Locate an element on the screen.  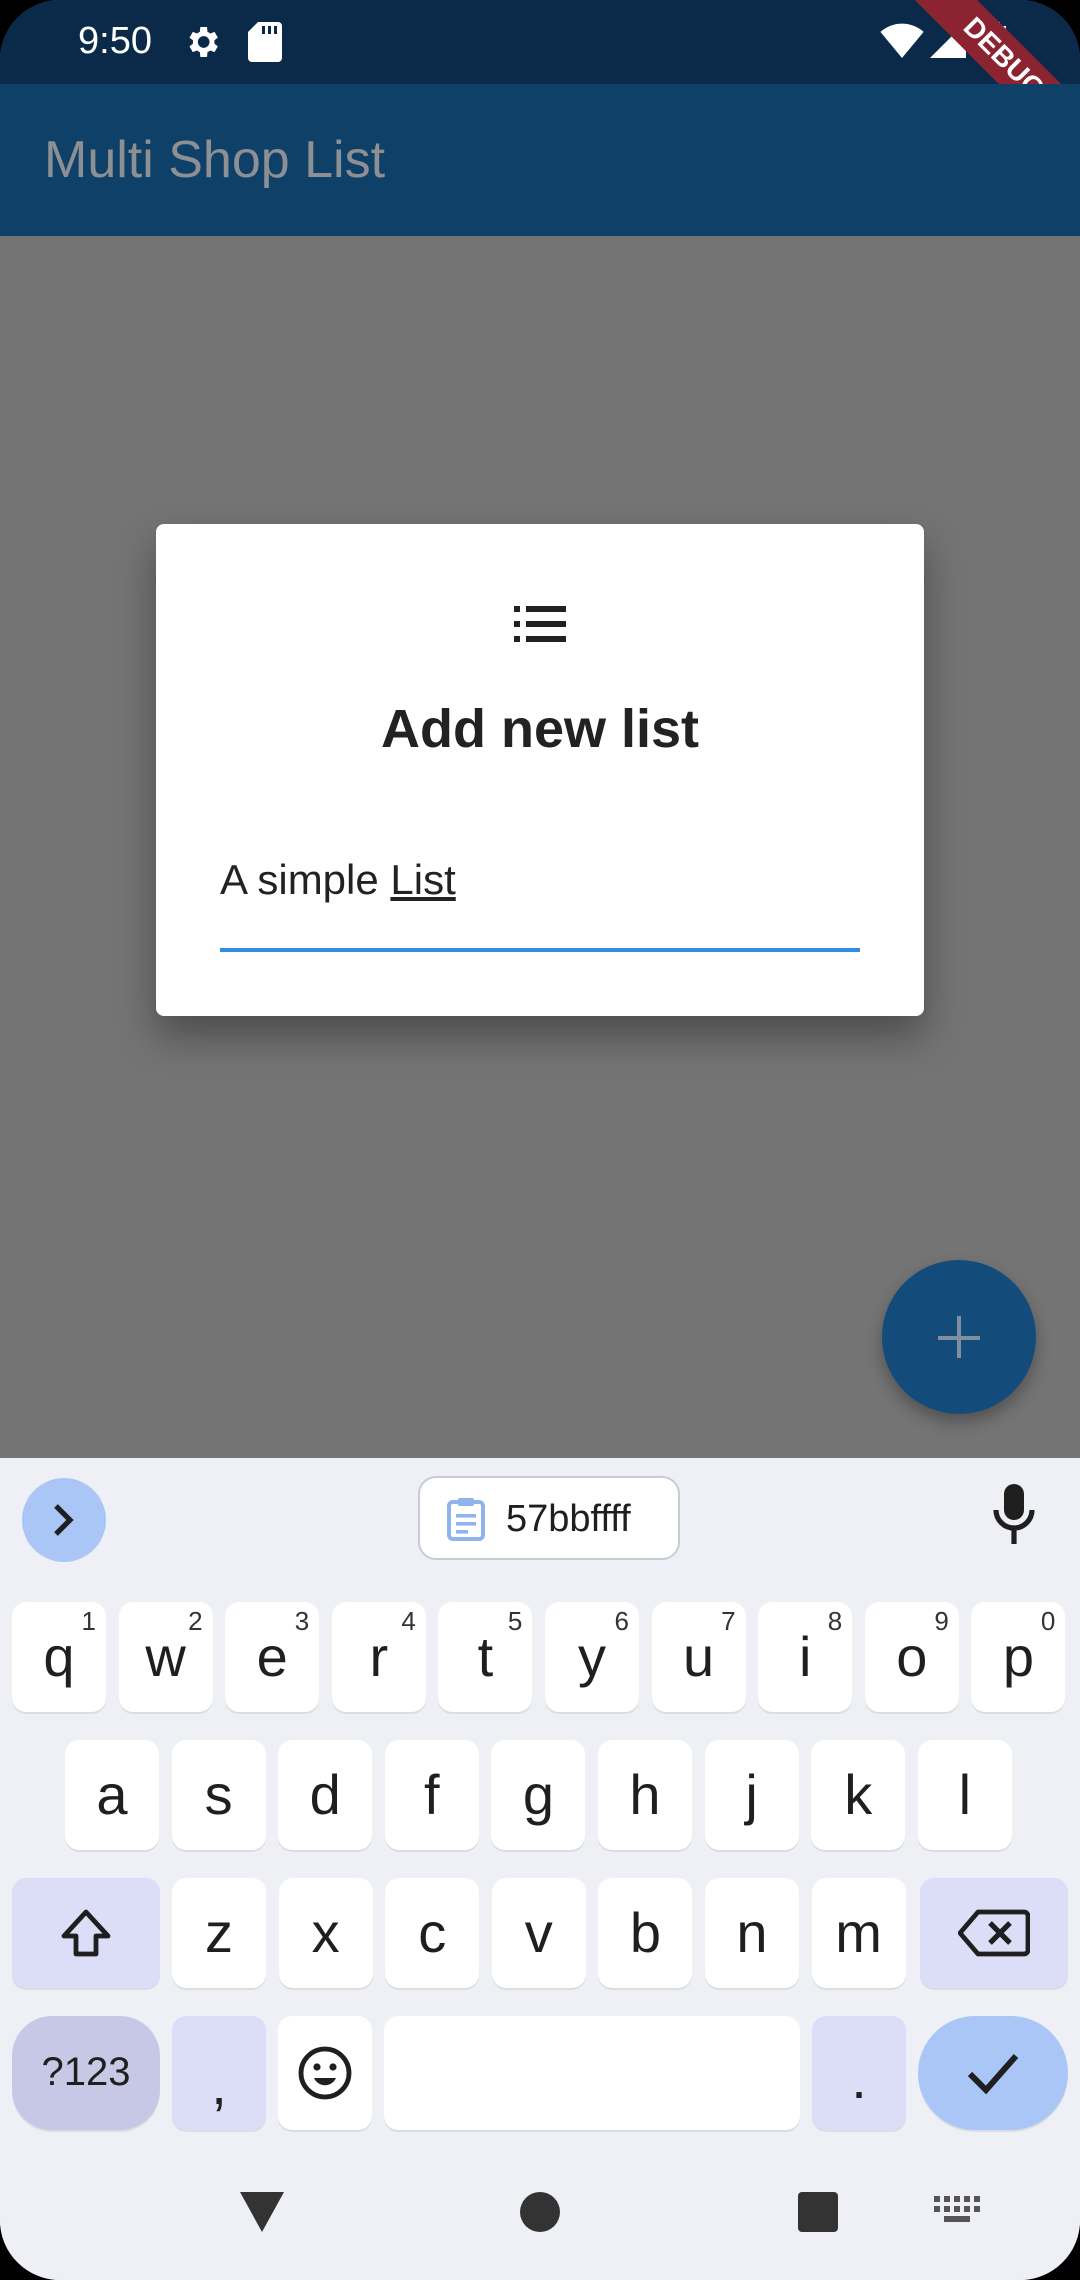
key-e: e3 is located at coordinates (272, 1657).